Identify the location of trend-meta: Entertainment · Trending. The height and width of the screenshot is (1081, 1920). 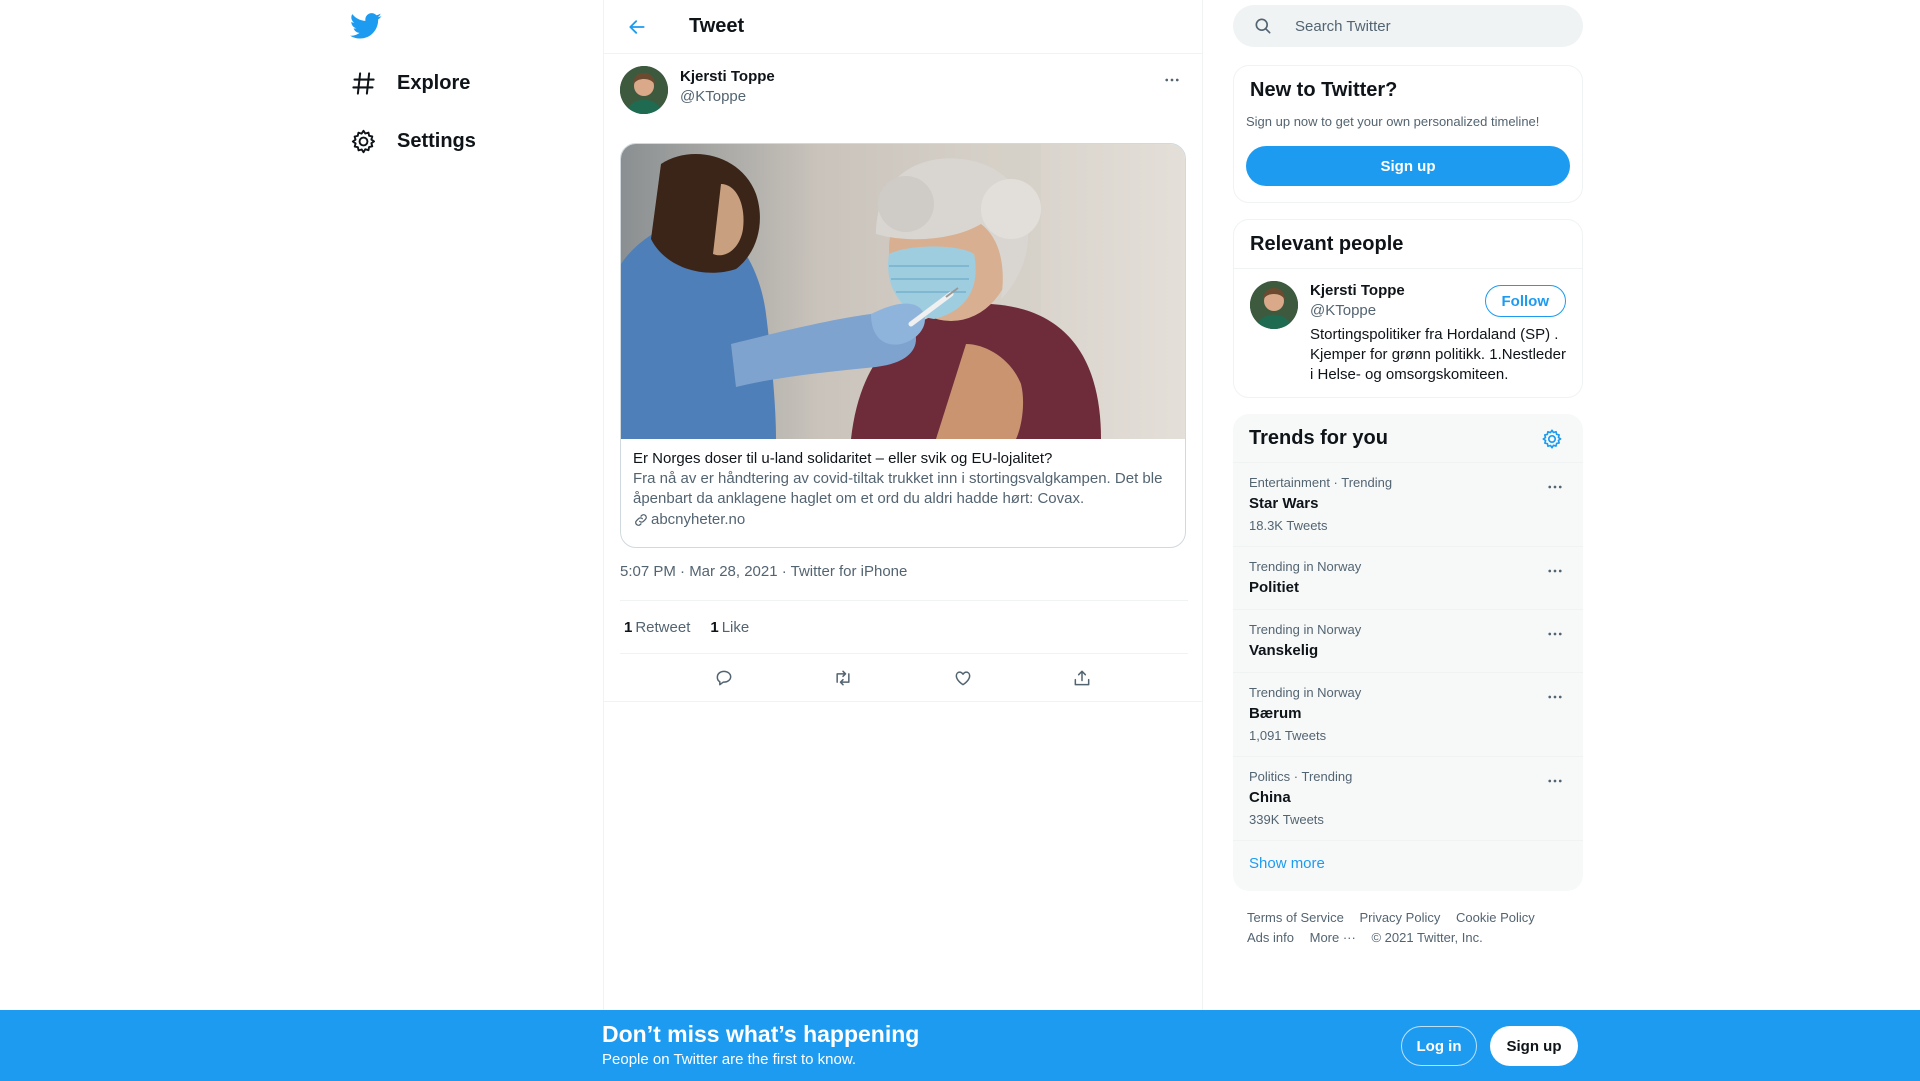
(1321, 482).